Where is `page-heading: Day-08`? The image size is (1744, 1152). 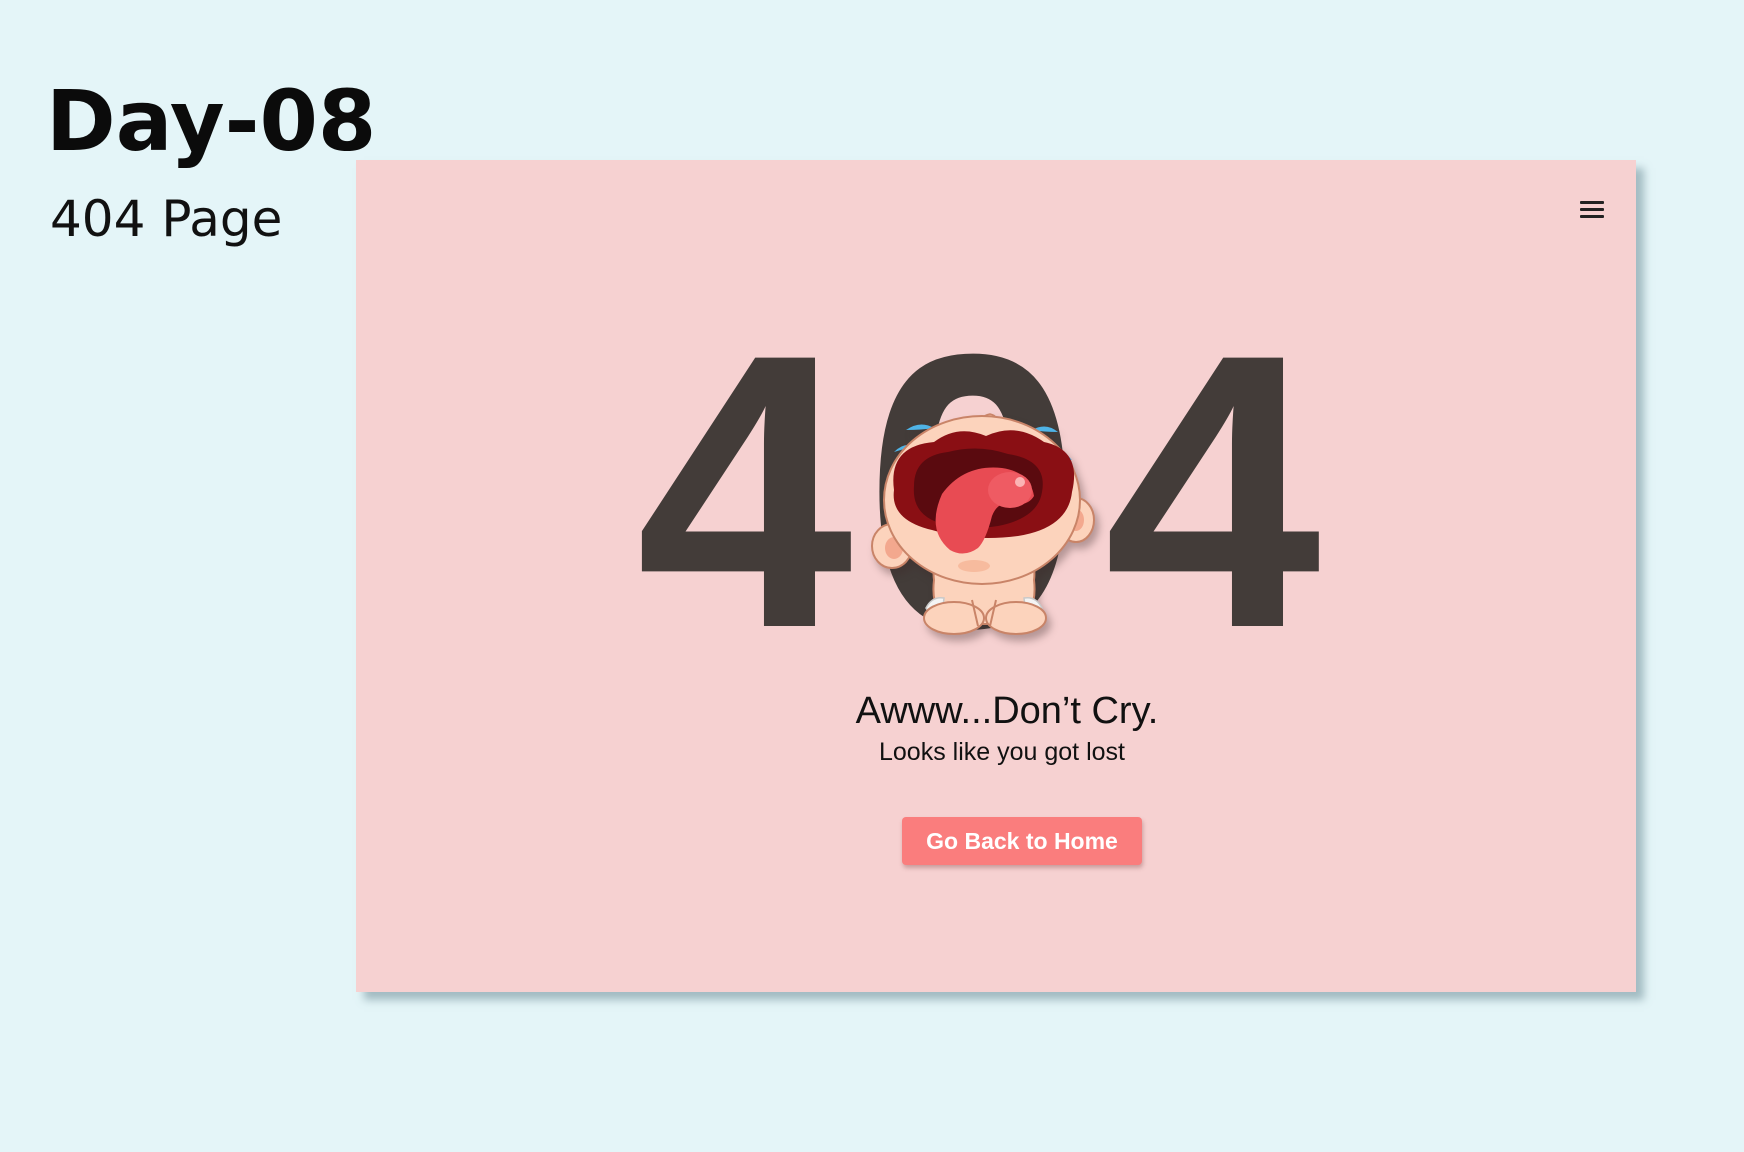
page-heading: Day-08 is located at coordinates (211, 121).